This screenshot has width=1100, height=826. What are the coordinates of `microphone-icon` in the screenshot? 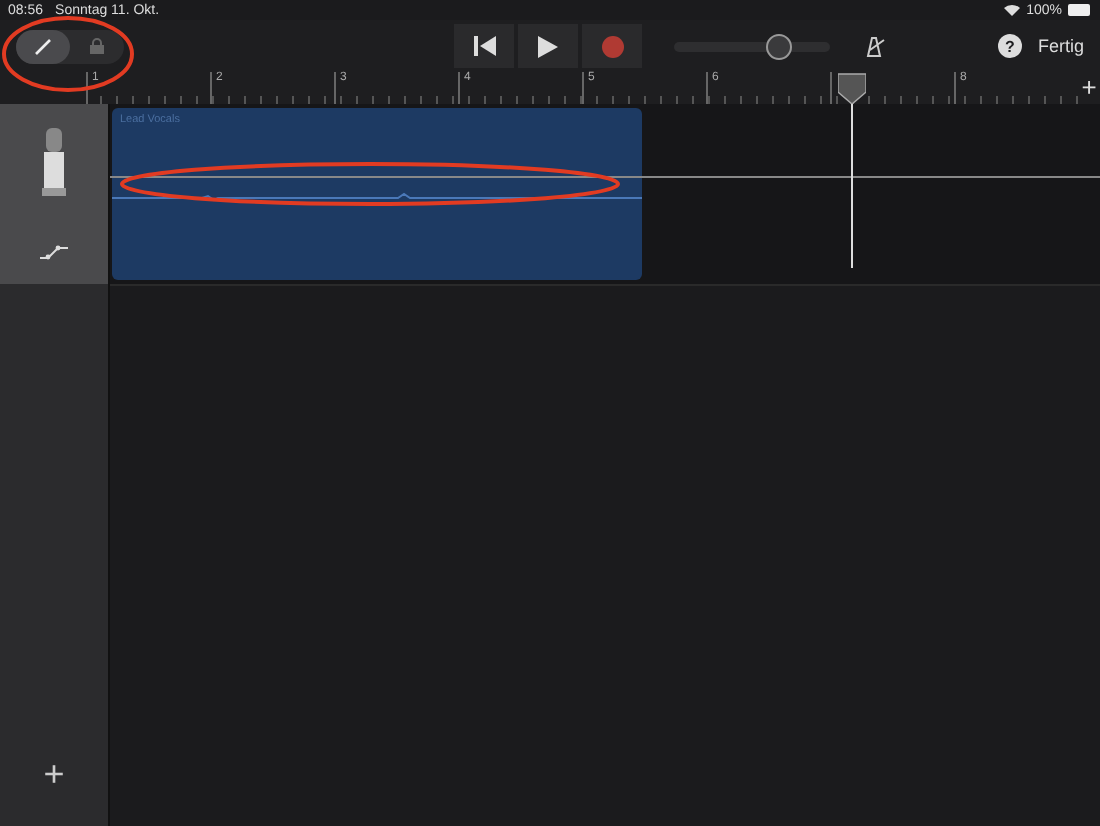 It's located at (54, 162).